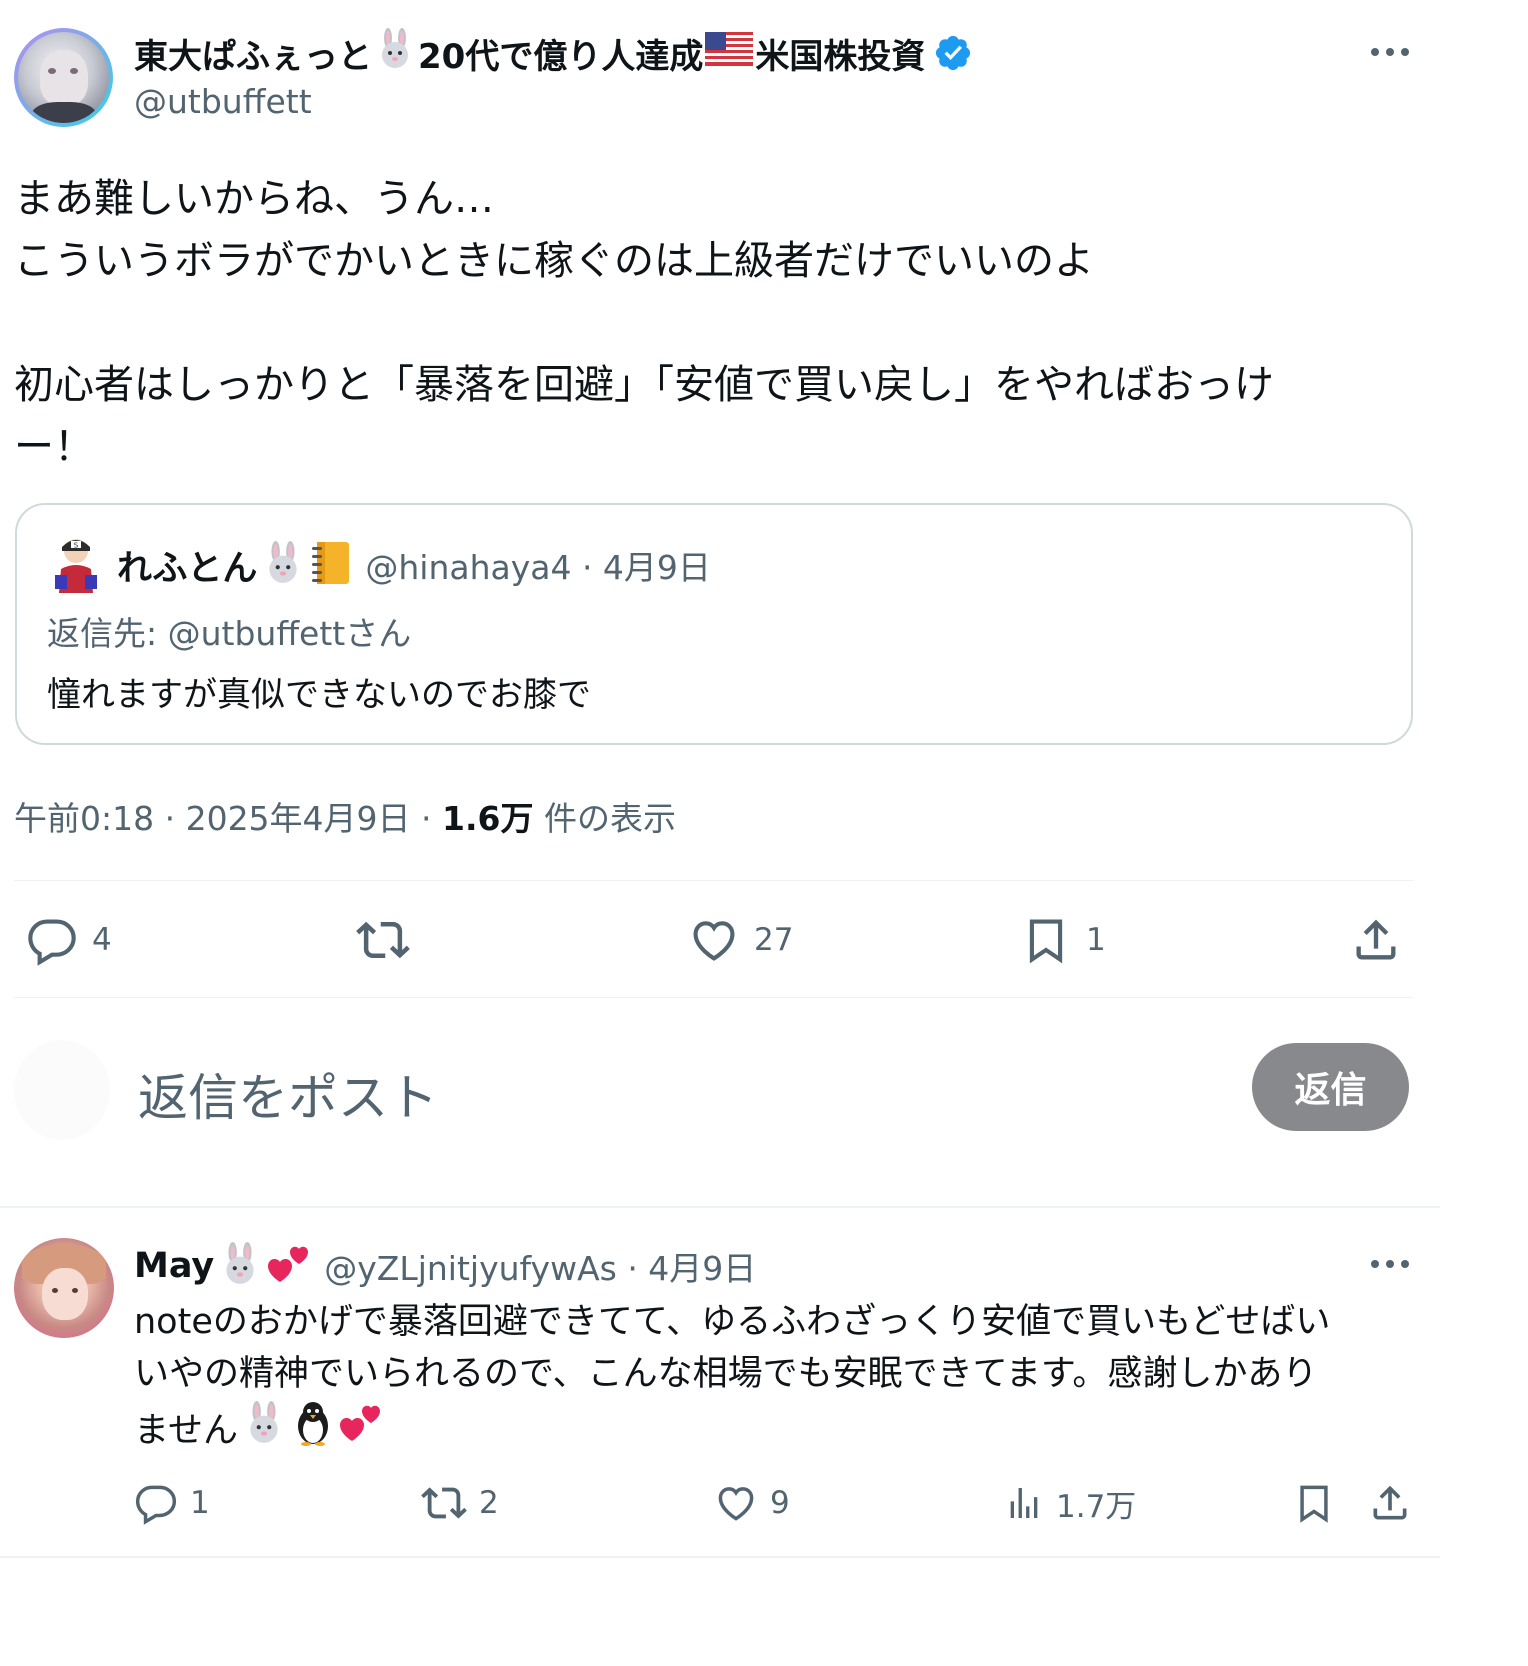 This screenshot has height=1666, width=1528. What do you see at coordinates (726, 1374) in the screenshot?
I see `reply-text-line: いやの精神でいられるので、こんな相場でも安眠できてます。感謝しかあり` at bounding box center [726, 1374].